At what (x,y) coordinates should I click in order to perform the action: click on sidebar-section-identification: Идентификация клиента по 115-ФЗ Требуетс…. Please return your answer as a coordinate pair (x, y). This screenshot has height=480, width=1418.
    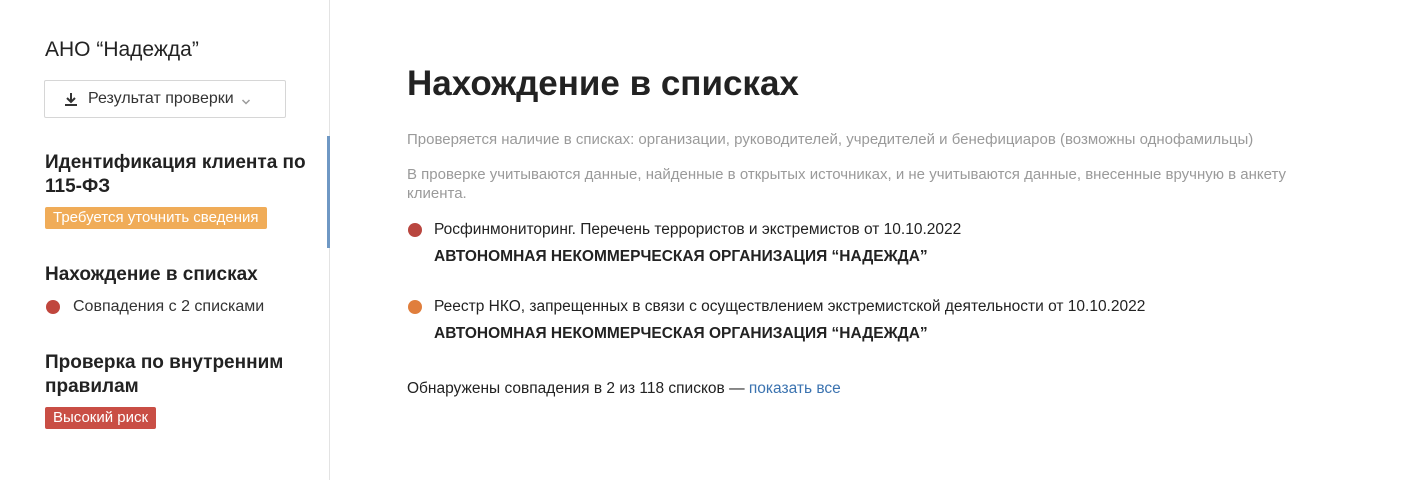
    Looking at the image, I should click on (180, 190).